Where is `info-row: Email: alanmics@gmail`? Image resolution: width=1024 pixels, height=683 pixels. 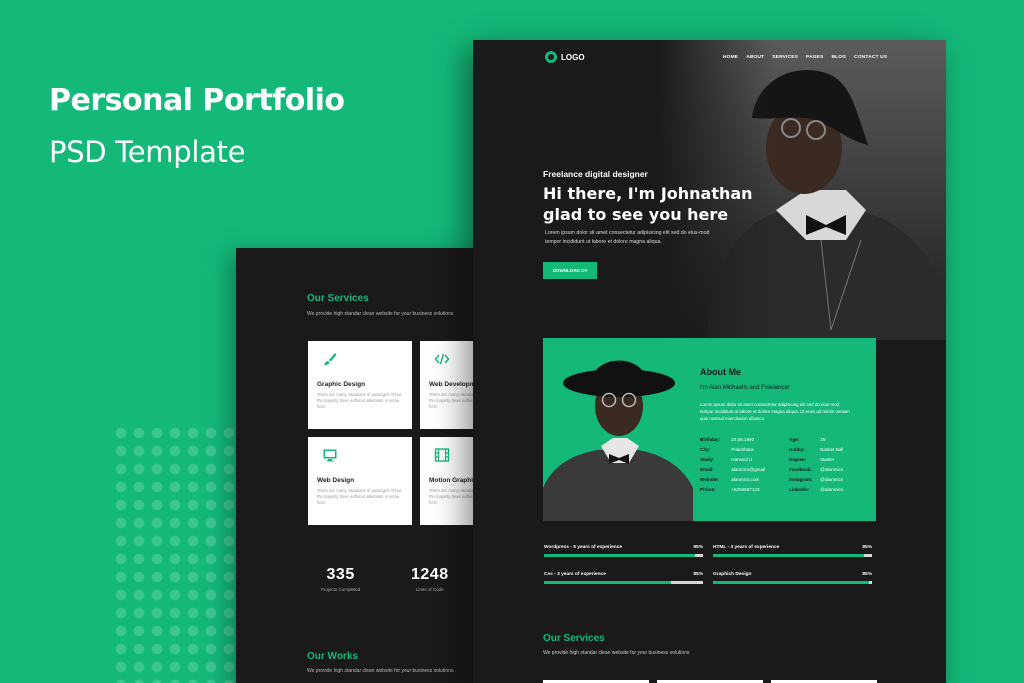 info-row: Email: alanmics@gmail is located at coordinates (733, 469).